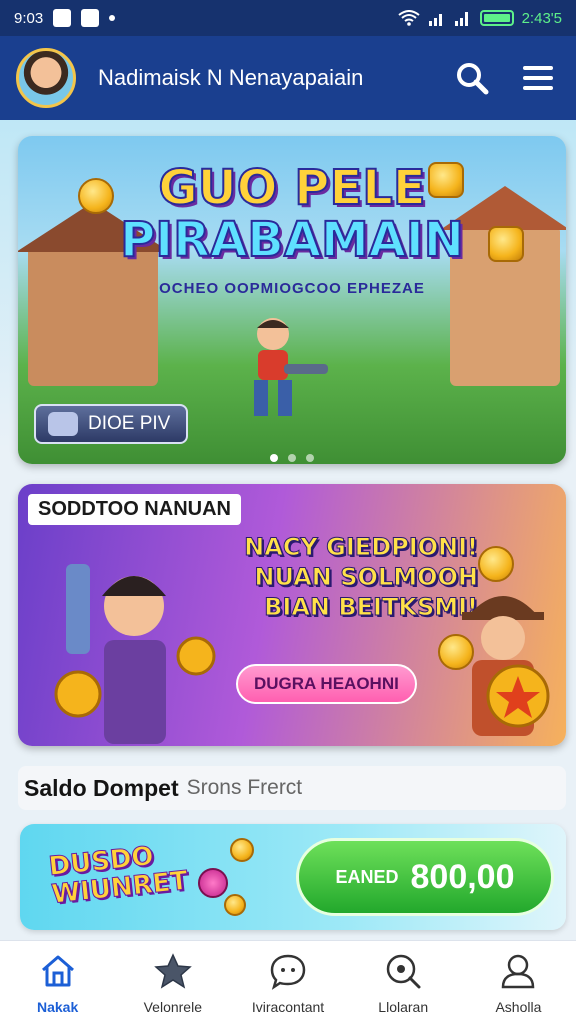  I want to click on carousel-pager, so click(292, 458).